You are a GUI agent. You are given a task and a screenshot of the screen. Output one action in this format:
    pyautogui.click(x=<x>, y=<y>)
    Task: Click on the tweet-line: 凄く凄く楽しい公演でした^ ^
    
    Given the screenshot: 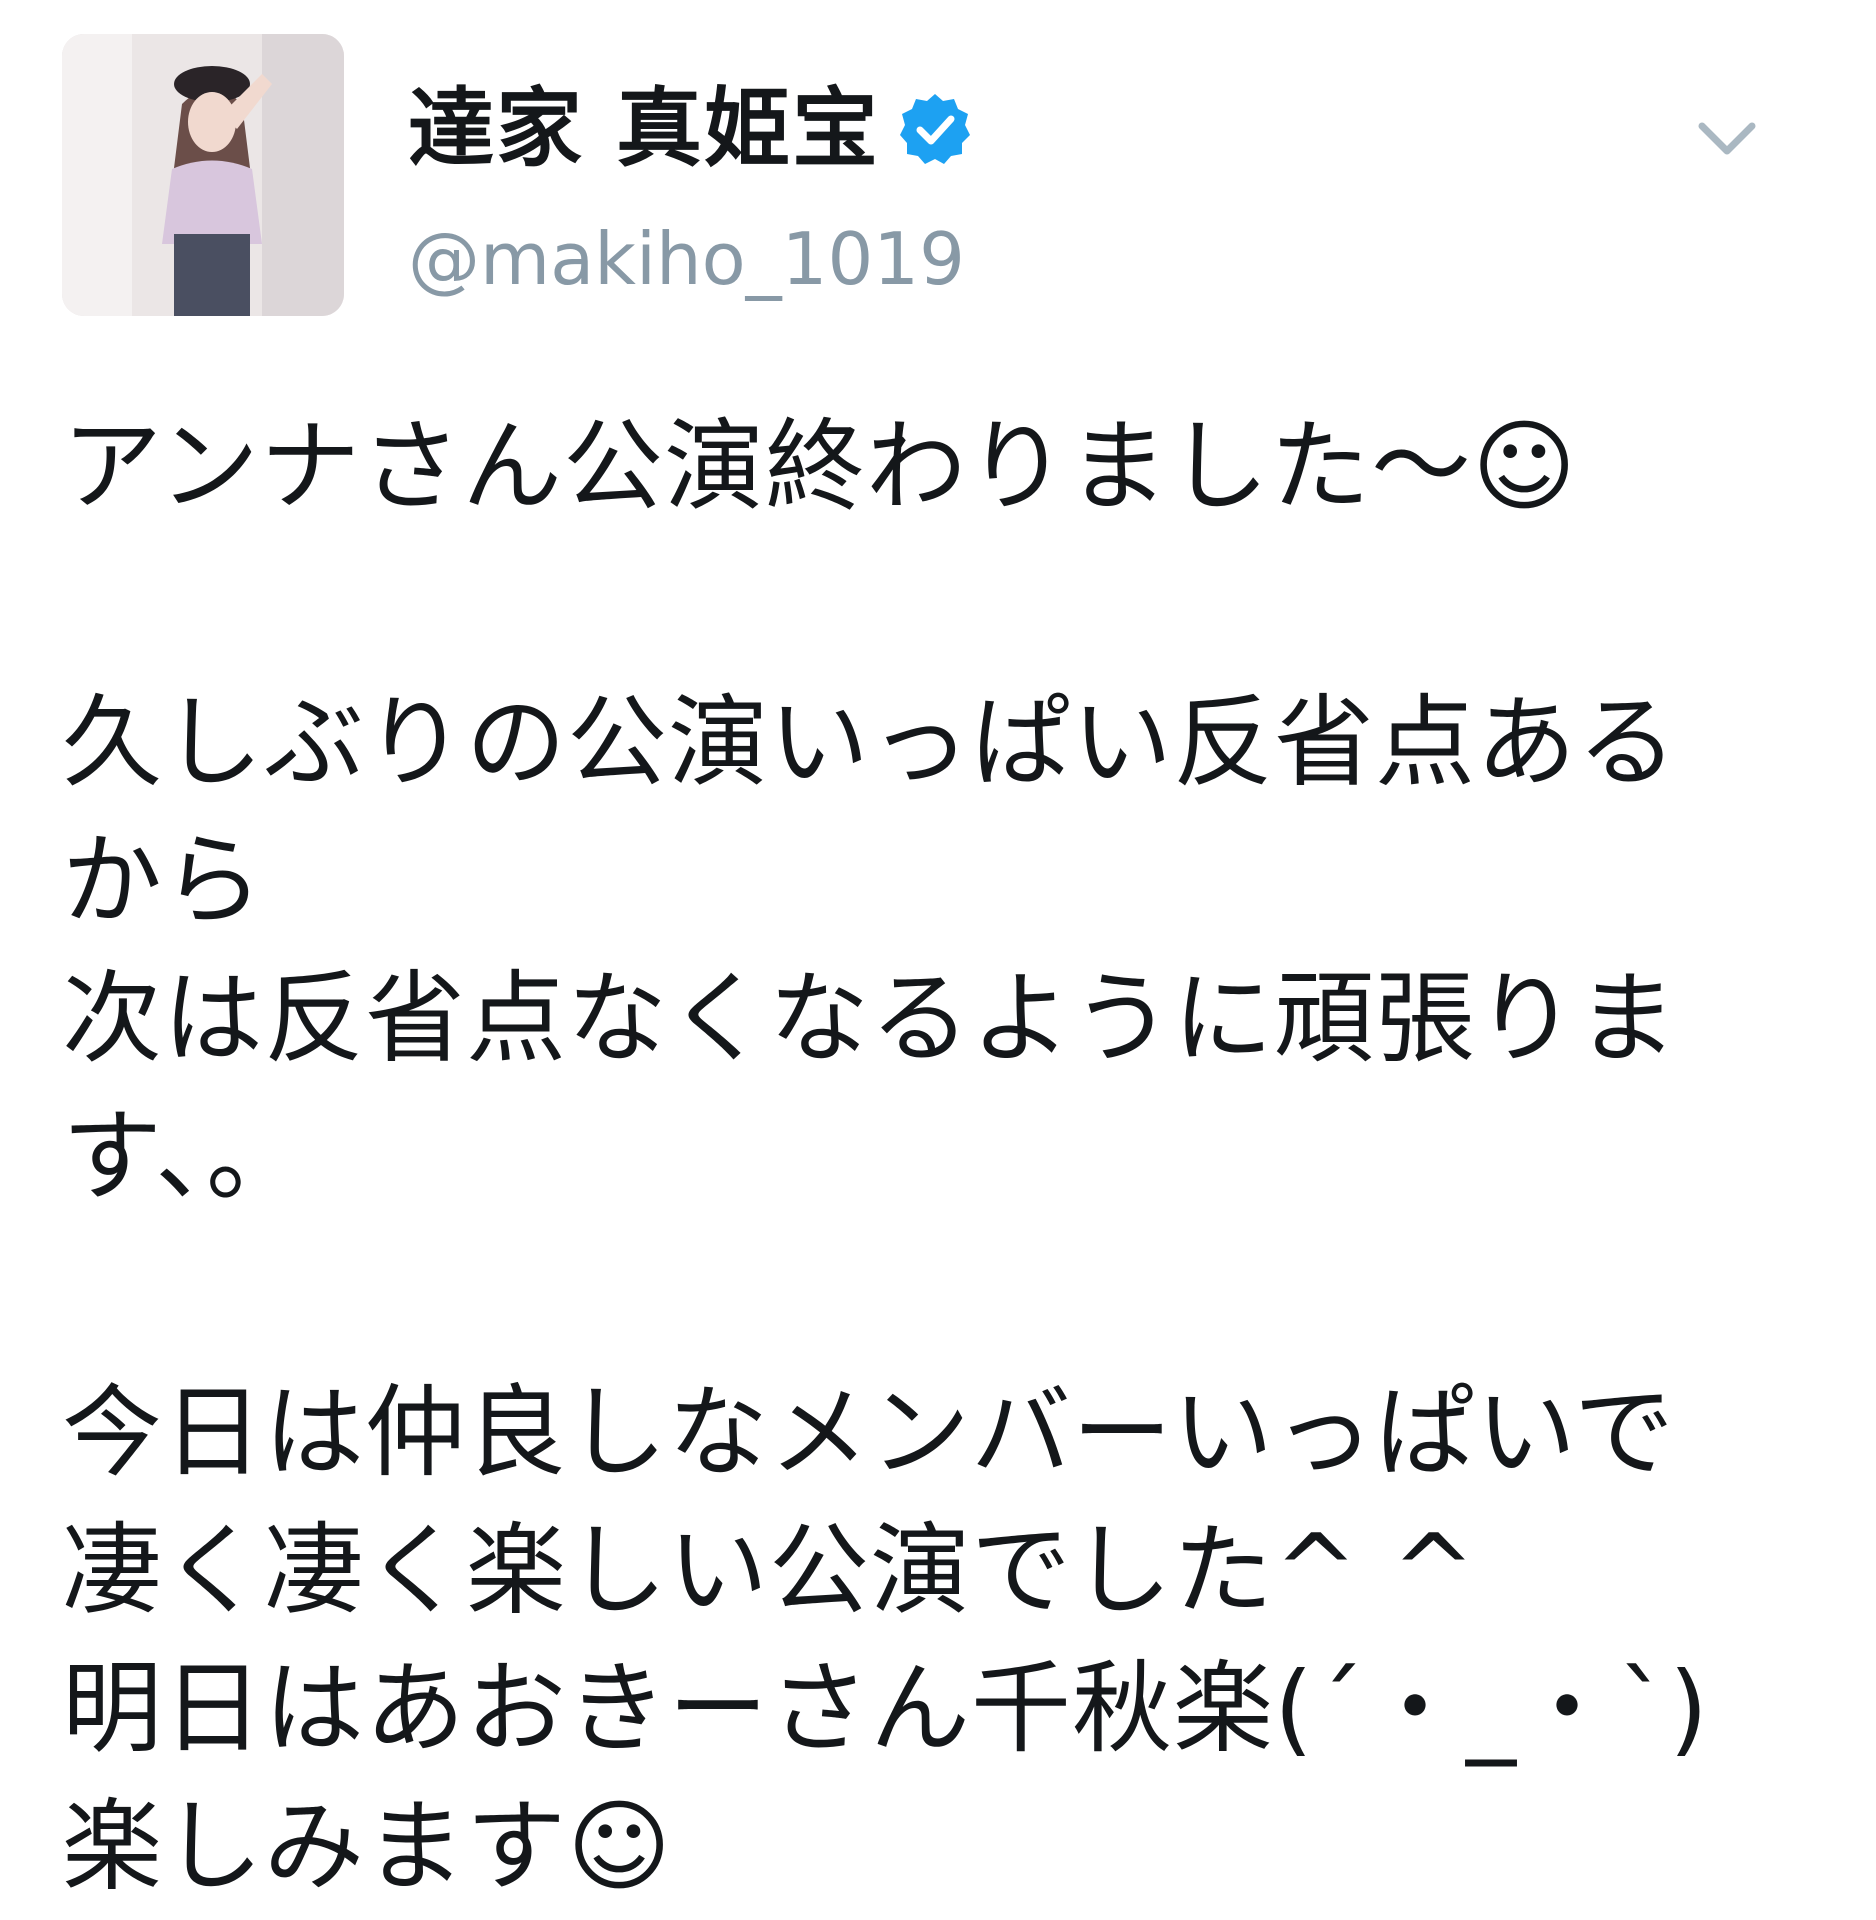 What is the action you would take?
    pyautogui.click(x=769, y=1570)
    